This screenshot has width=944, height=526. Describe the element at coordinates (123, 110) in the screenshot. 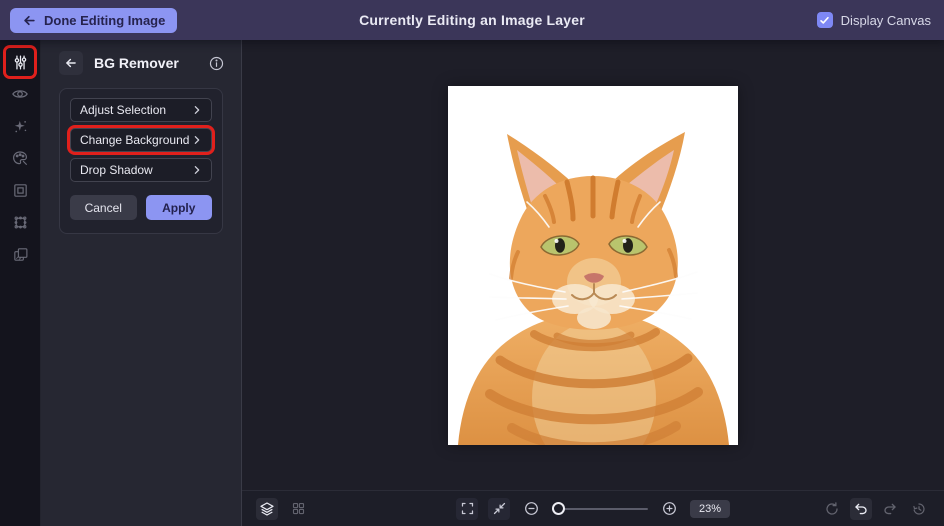

I see `adjust-selection-label: Adjust Selection` at that location.